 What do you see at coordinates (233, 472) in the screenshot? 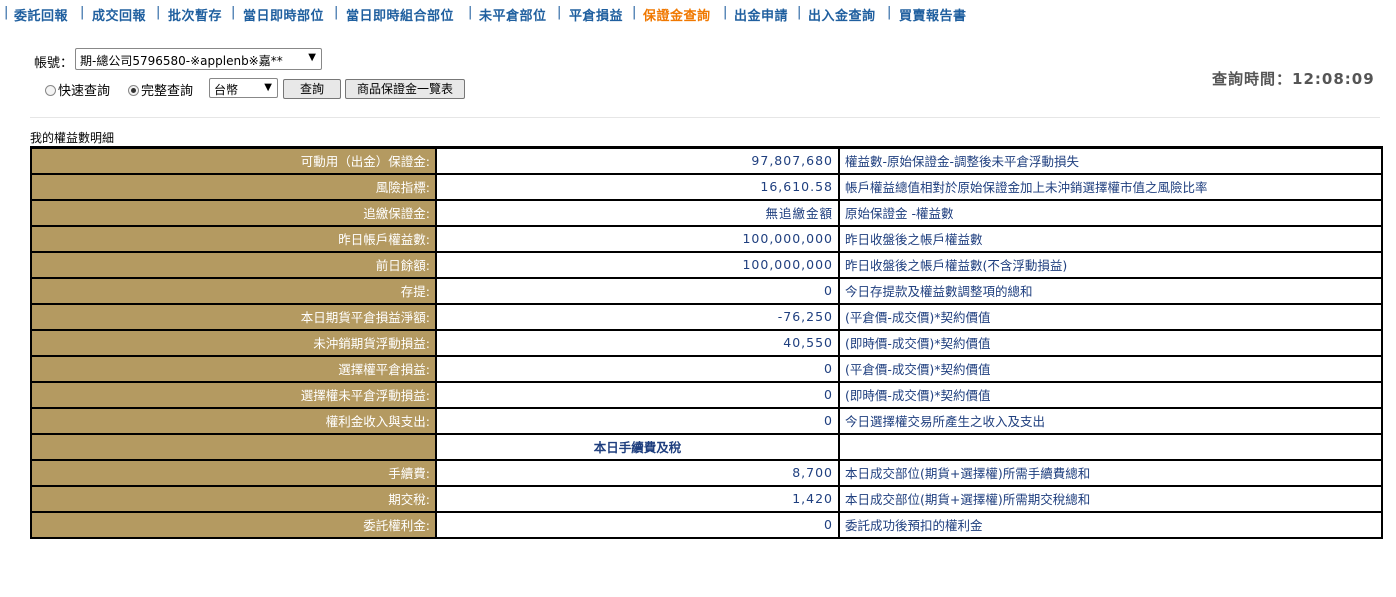
I see `row-label: 手續費:` at bounding box center [233, 472].